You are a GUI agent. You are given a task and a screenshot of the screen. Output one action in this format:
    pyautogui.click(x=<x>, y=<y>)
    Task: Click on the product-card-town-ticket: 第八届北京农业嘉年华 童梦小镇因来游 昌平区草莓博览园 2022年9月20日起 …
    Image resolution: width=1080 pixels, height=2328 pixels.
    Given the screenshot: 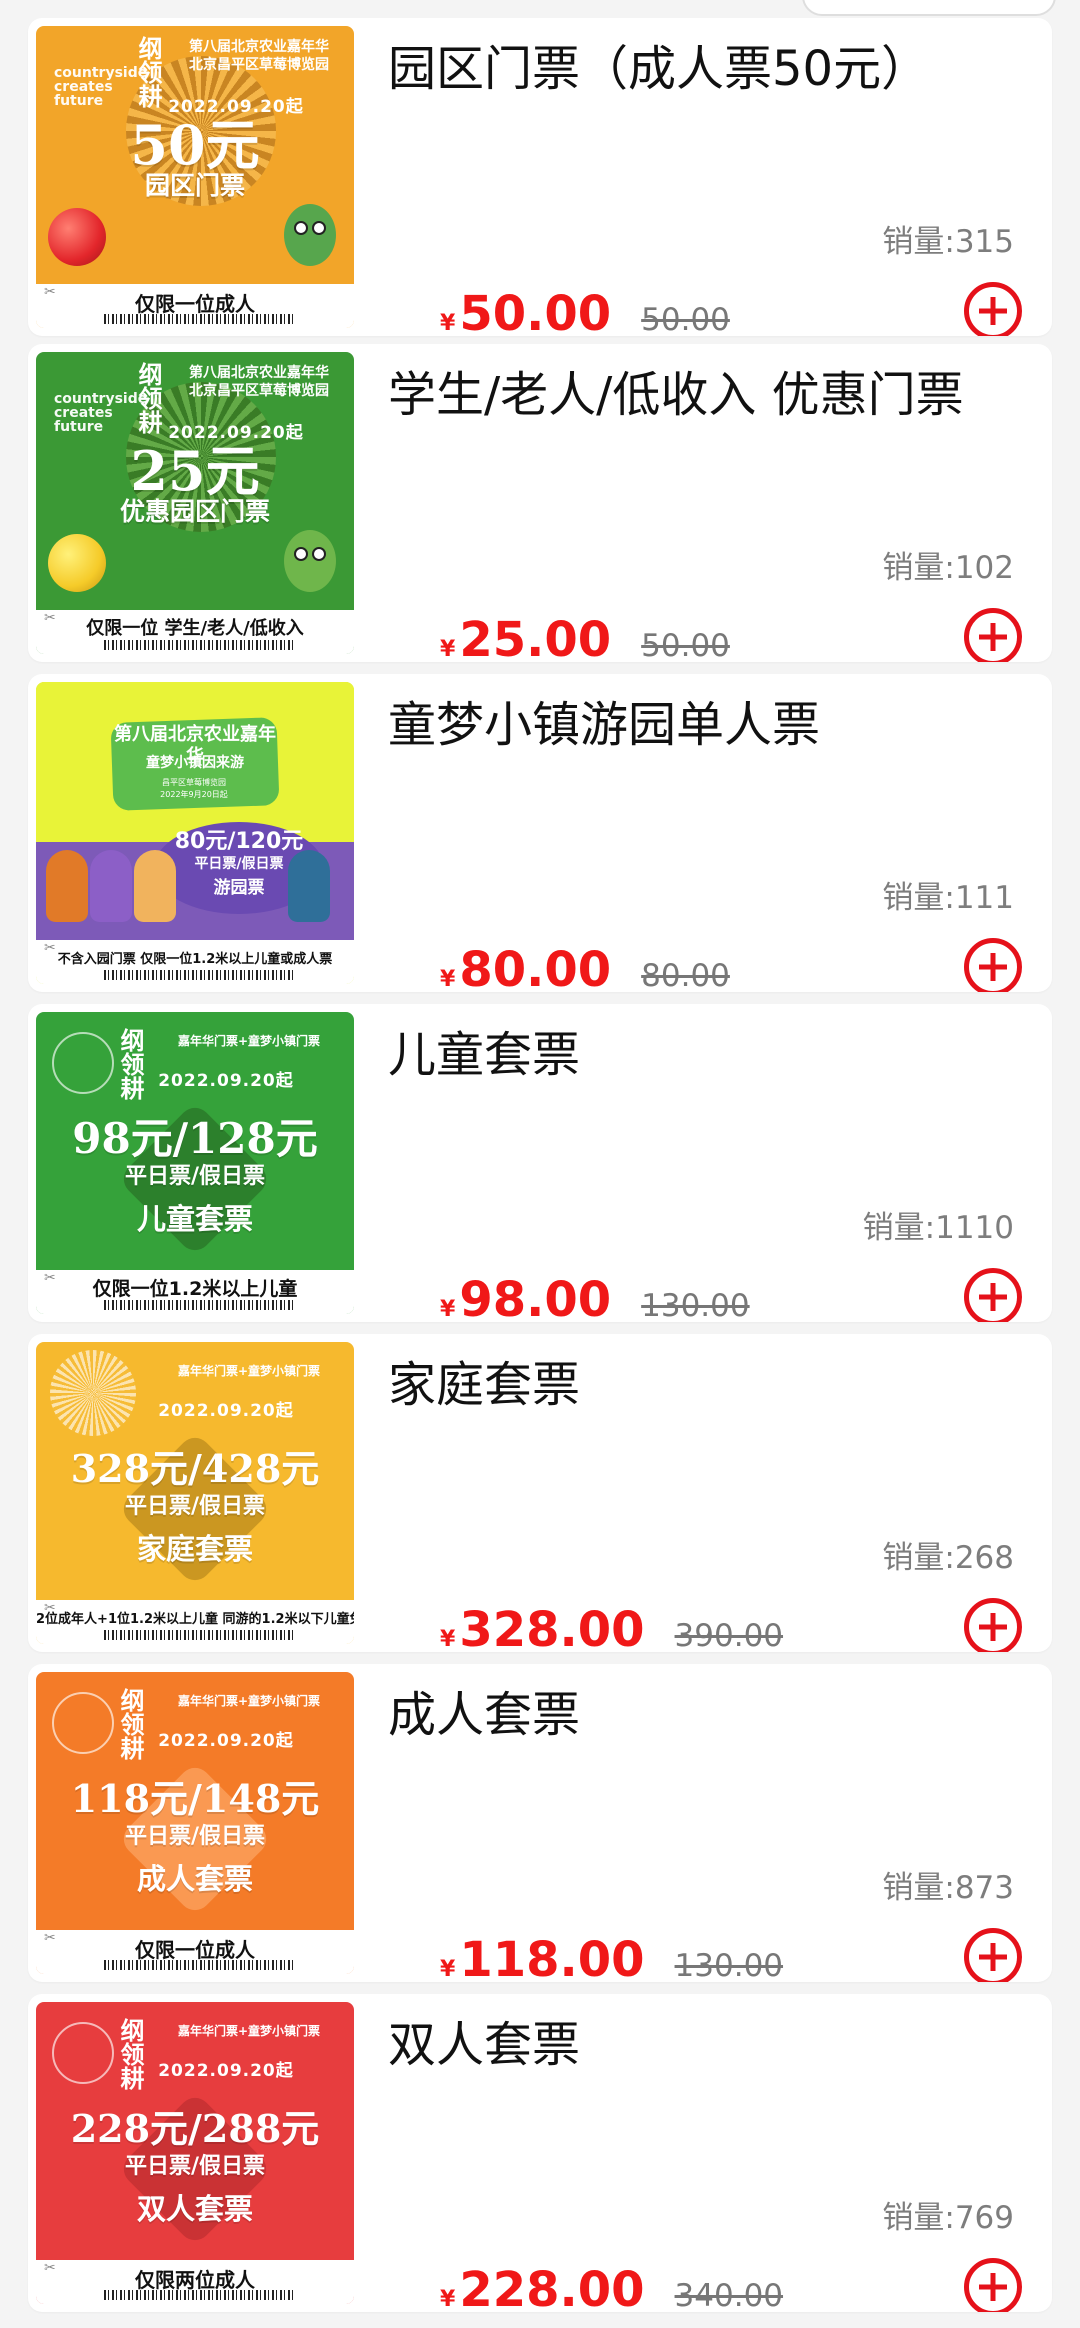 What is the action you would take?
    pyautogui.click(x=540, y=833)
    